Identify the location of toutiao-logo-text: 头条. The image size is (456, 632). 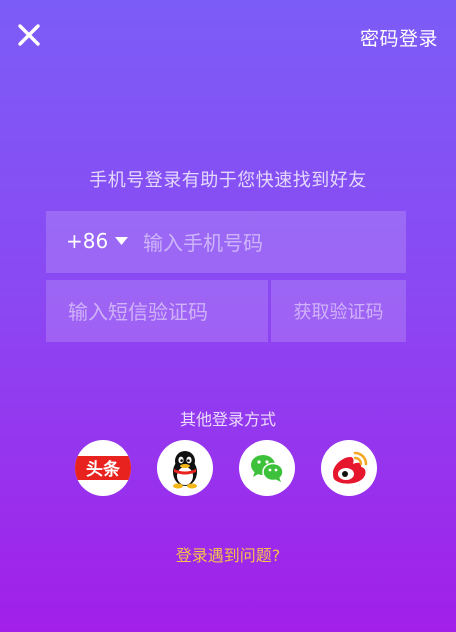
(103, 469).